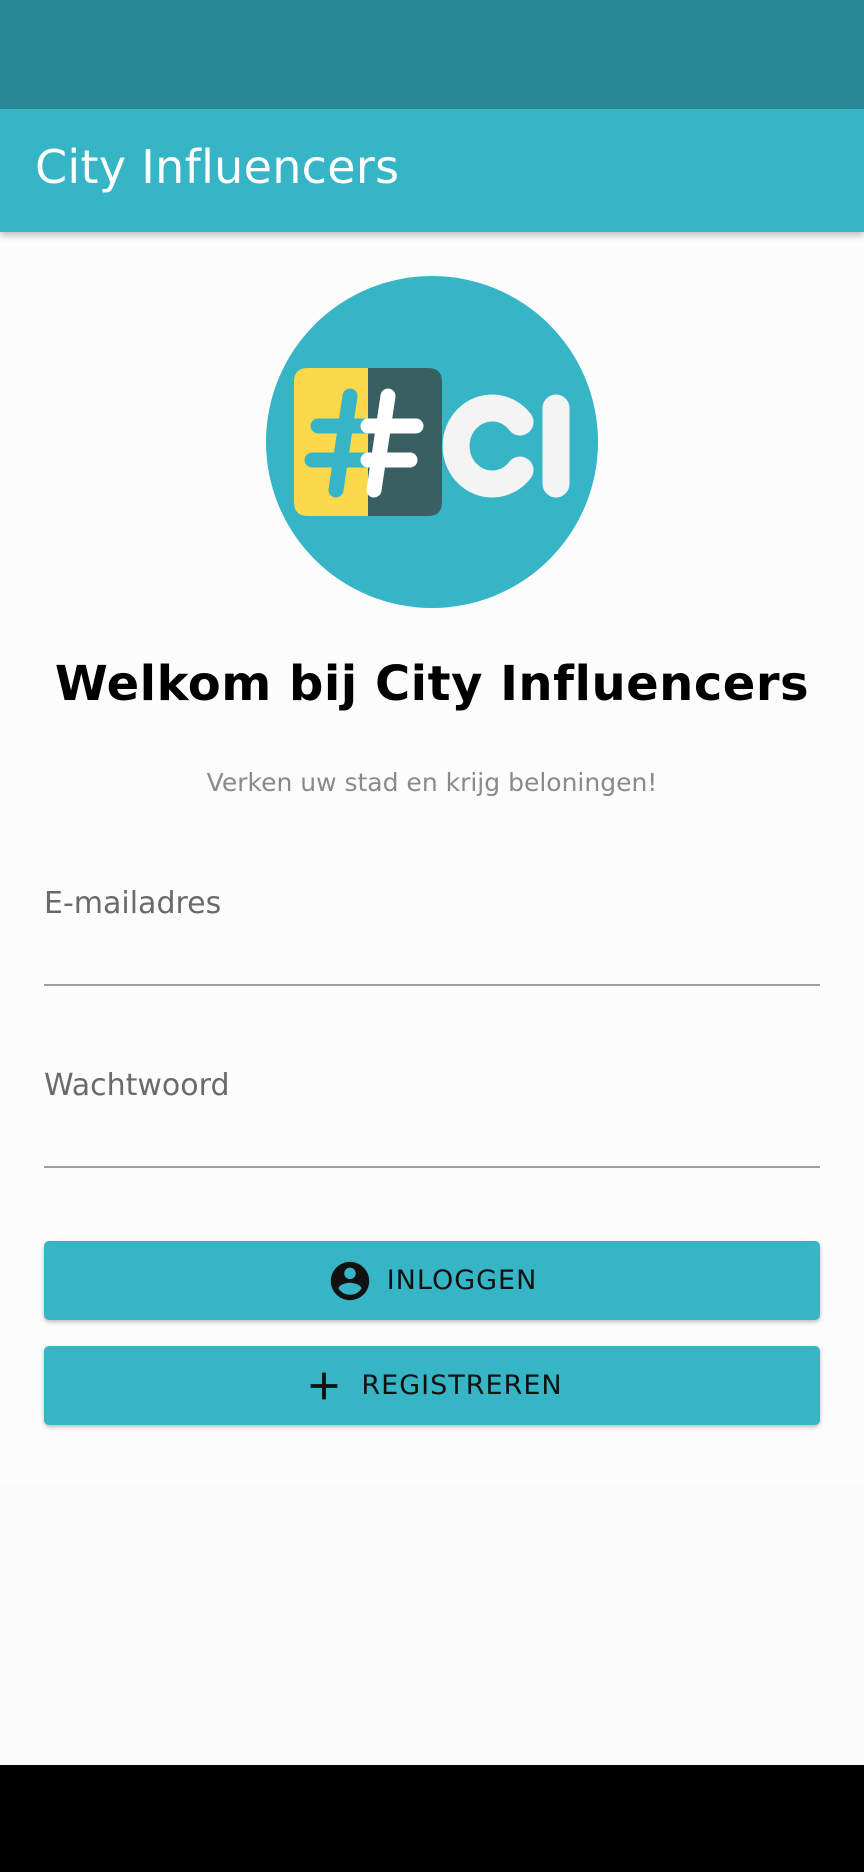 Image resolution: width=864 pixels, height=1872 pixels. What do you see at coordinates (462, 1385) in the screenshot?
I see `register-button-label: REGISTREREN` at bounding box center [462, 1385].